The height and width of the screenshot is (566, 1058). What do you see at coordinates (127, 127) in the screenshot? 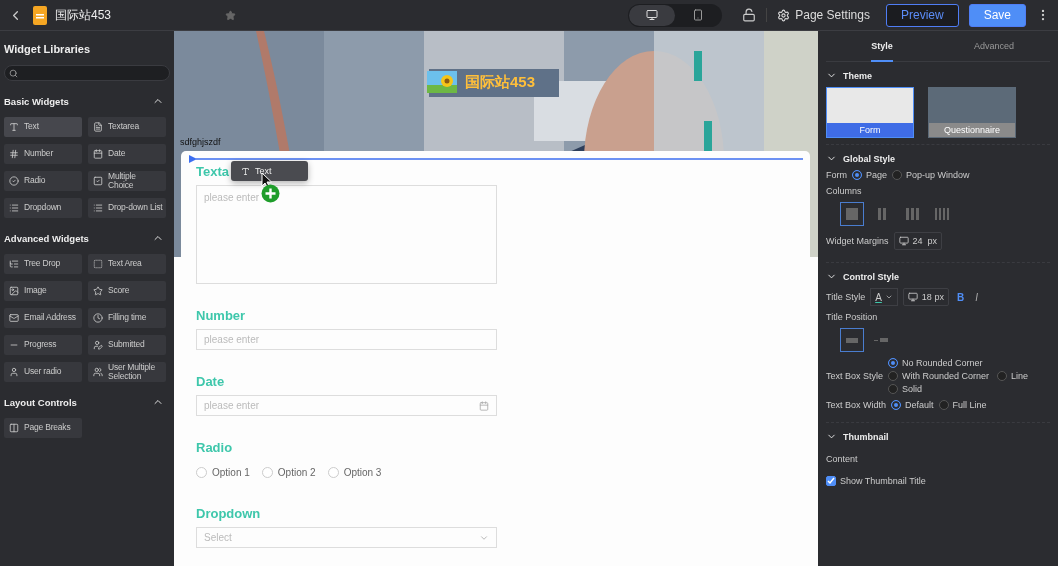
I see `widget-item: Textarea` at bounding box center [127, 127].